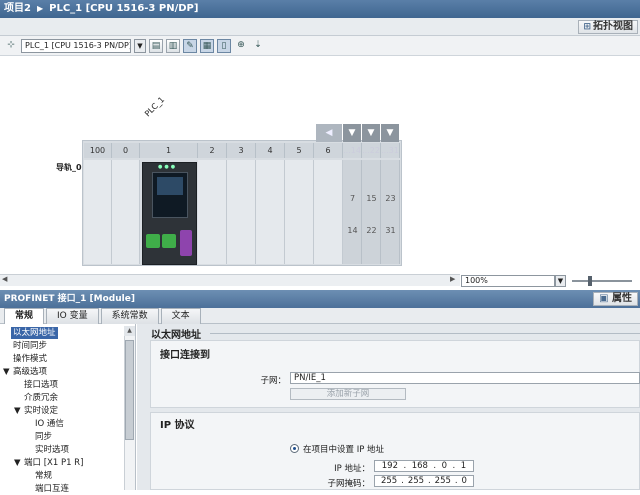  Describe the element at coordinates (587, 27) in the screenshot. I see `topology-icon: ⊞` at that location.